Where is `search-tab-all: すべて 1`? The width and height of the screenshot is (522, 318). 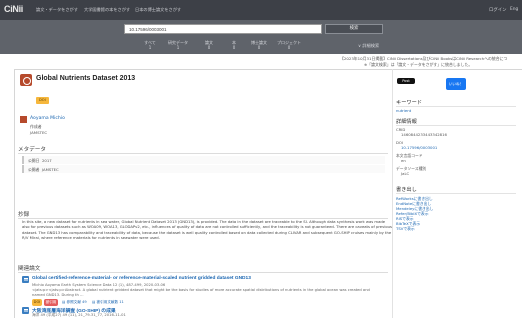
search-tab-all: すべて 1 is located at coordinates (150, 45).